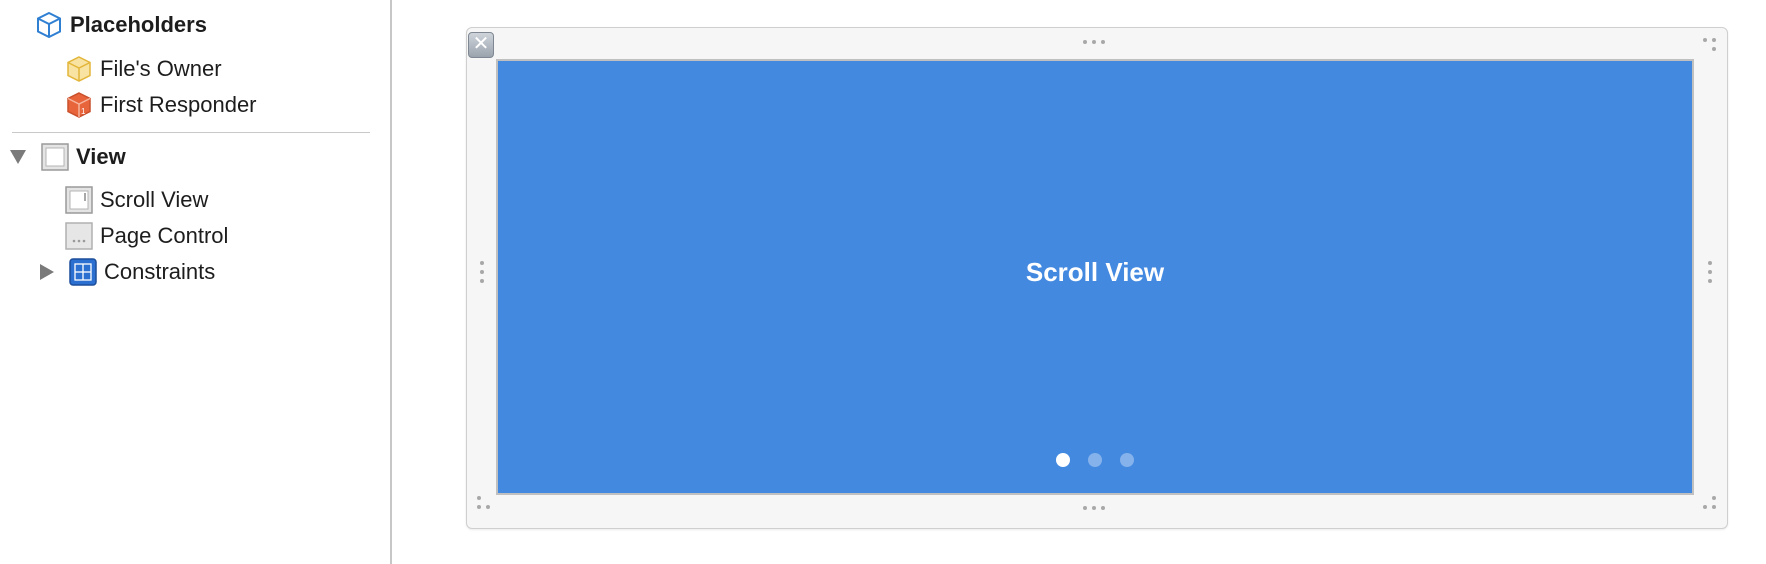 Image resolution: width=1766 pixels, height=564 pixels. I want to click on outline-item-scroll-view: Scroll View, so click(136, 200).